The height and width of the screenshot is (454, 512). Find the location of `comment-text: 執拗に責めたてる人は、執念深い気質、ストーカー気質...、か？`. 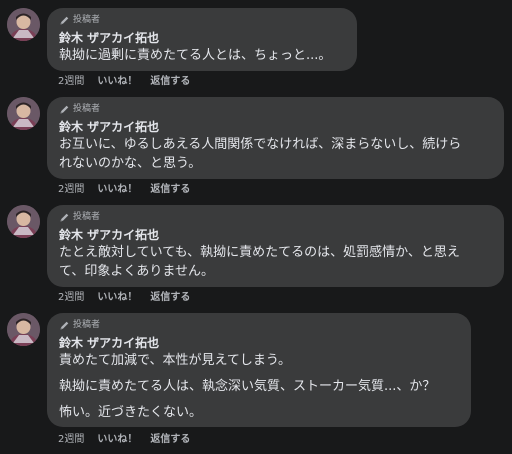

comment-text: 執拗に責めたてる人は、執念深い気質、ストーカー気質...、か？ is located at coordinates (247, 386).